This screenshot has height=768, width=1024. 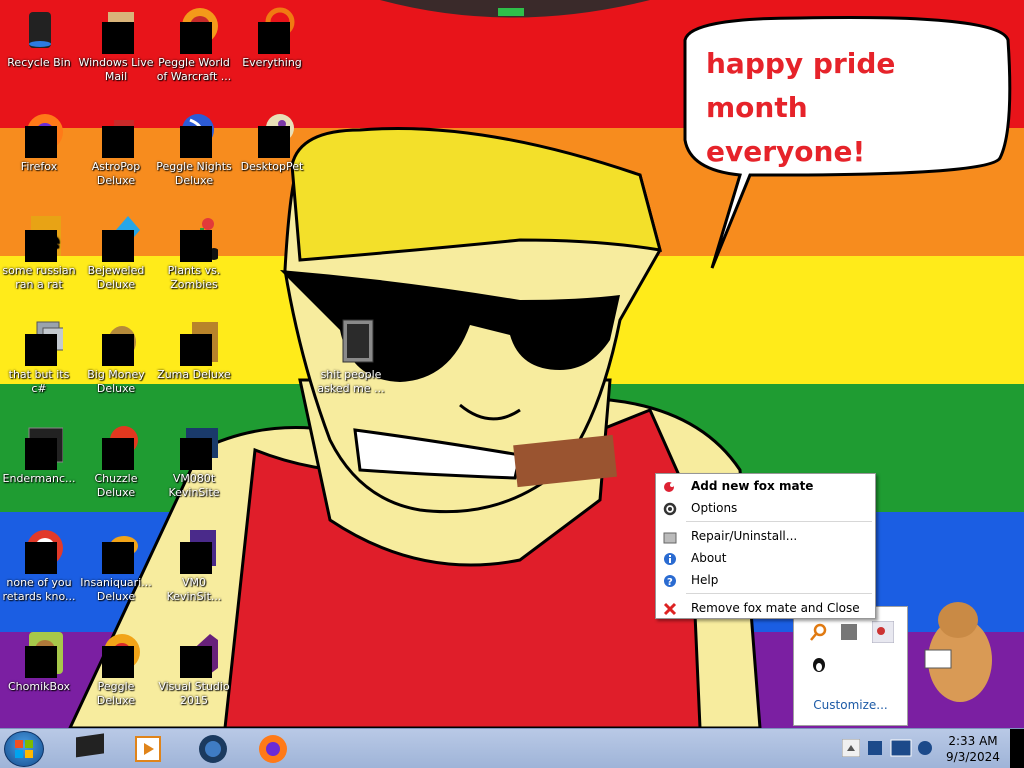 What do you see at coordinates (194, 374) in the screenshot?
I see `icon-label: Zuma Deluxe` at bounding box center [194, 374].